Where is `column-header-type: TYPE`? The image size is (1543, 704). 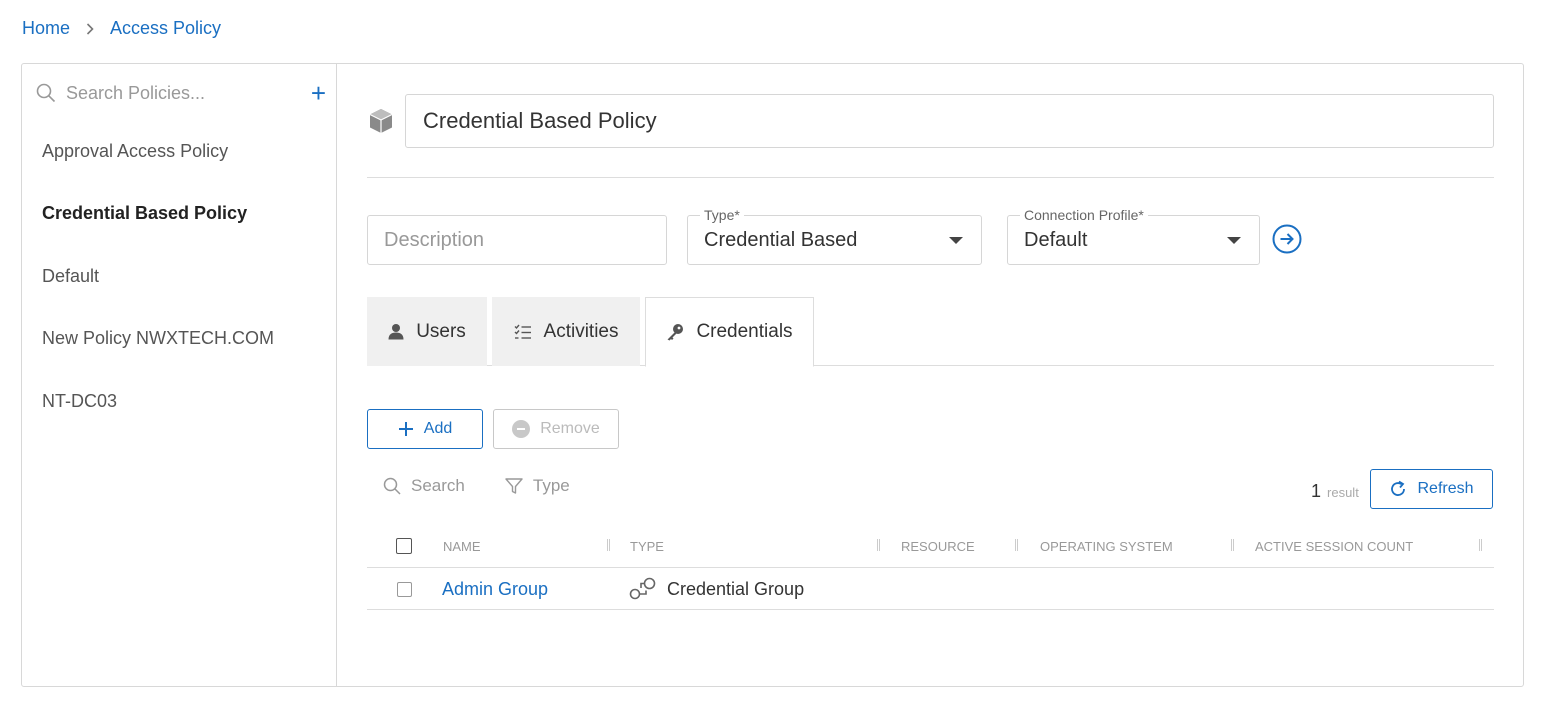 column-header-type: TYPE is located at coordinates (647, 546).